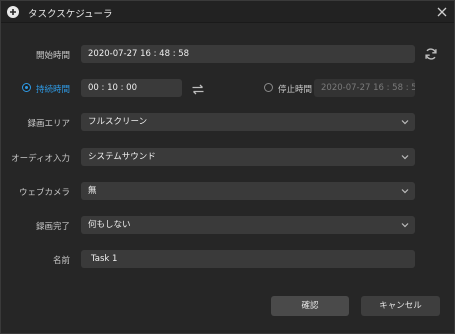 The height and width of the screenshot is (334, 455). Describe the element at coordinates (248, 225) in the screenshot. I see `record-complete-select: 何もしない` at that location.